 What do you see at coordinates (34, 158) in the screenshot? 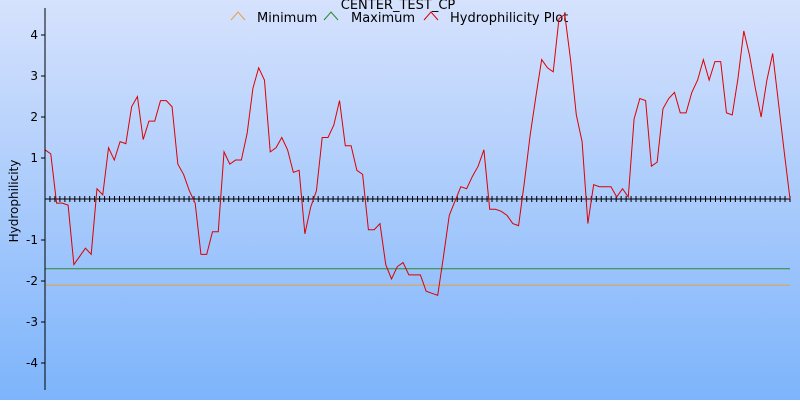
I see `y-tick-label: 1` at bounding box center [34, 158].